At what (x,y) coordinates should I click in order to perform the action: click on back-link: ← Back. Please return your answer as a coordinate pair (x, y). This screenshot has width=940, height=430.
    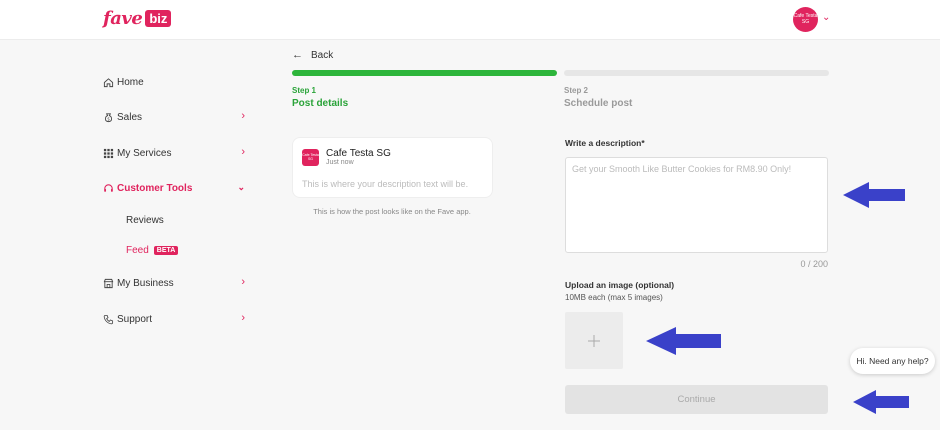
    Looking at the image, I should click on (312, 55).